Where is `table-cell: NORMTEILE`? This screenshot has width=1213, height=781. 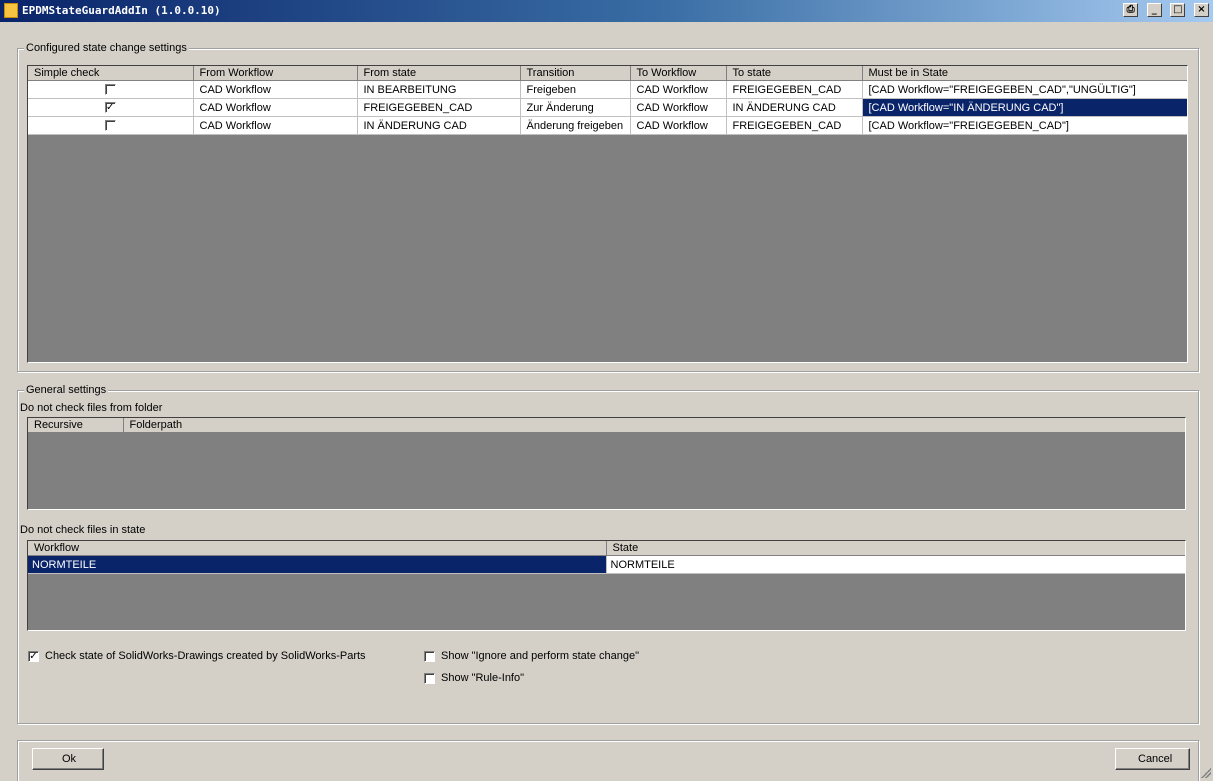 table-cell: NORMTEILE is located at coordinates (895, 564).